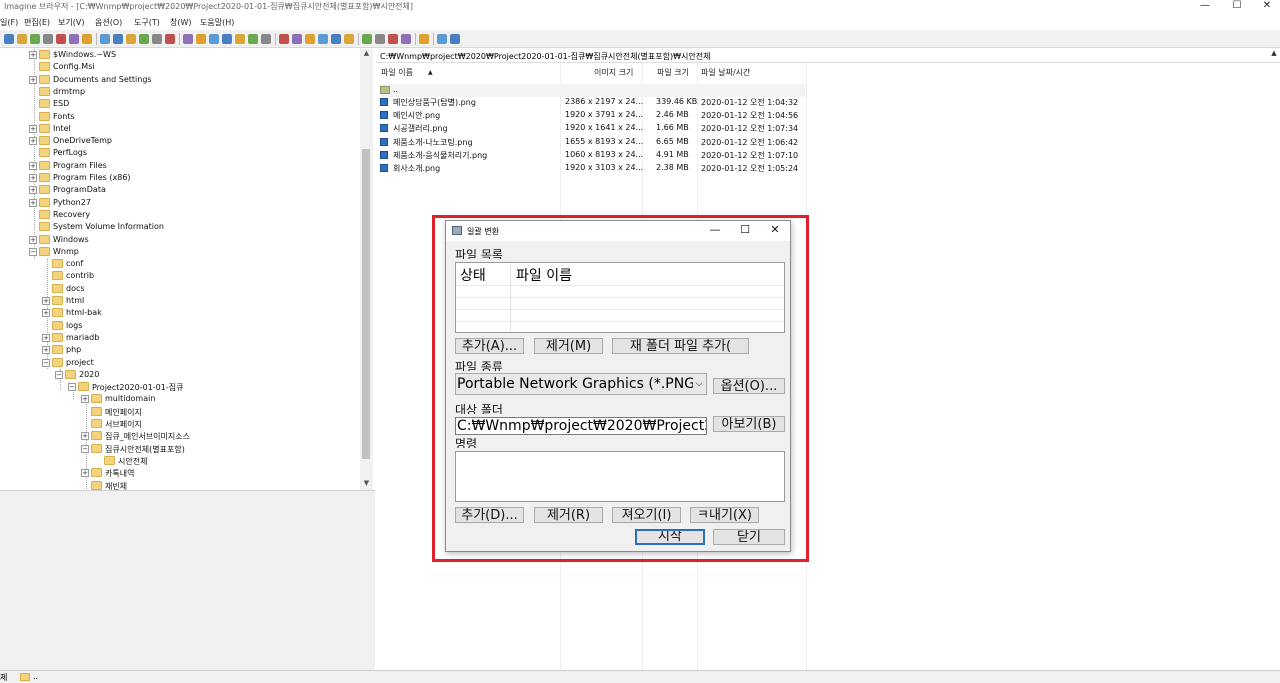 This screenshot has width=1280, height=683. What do you see at coordinates (724, 515) in the screenshot?
I see `export-command-button: ㅋ내기(X)` at bounding box center [724, 515].